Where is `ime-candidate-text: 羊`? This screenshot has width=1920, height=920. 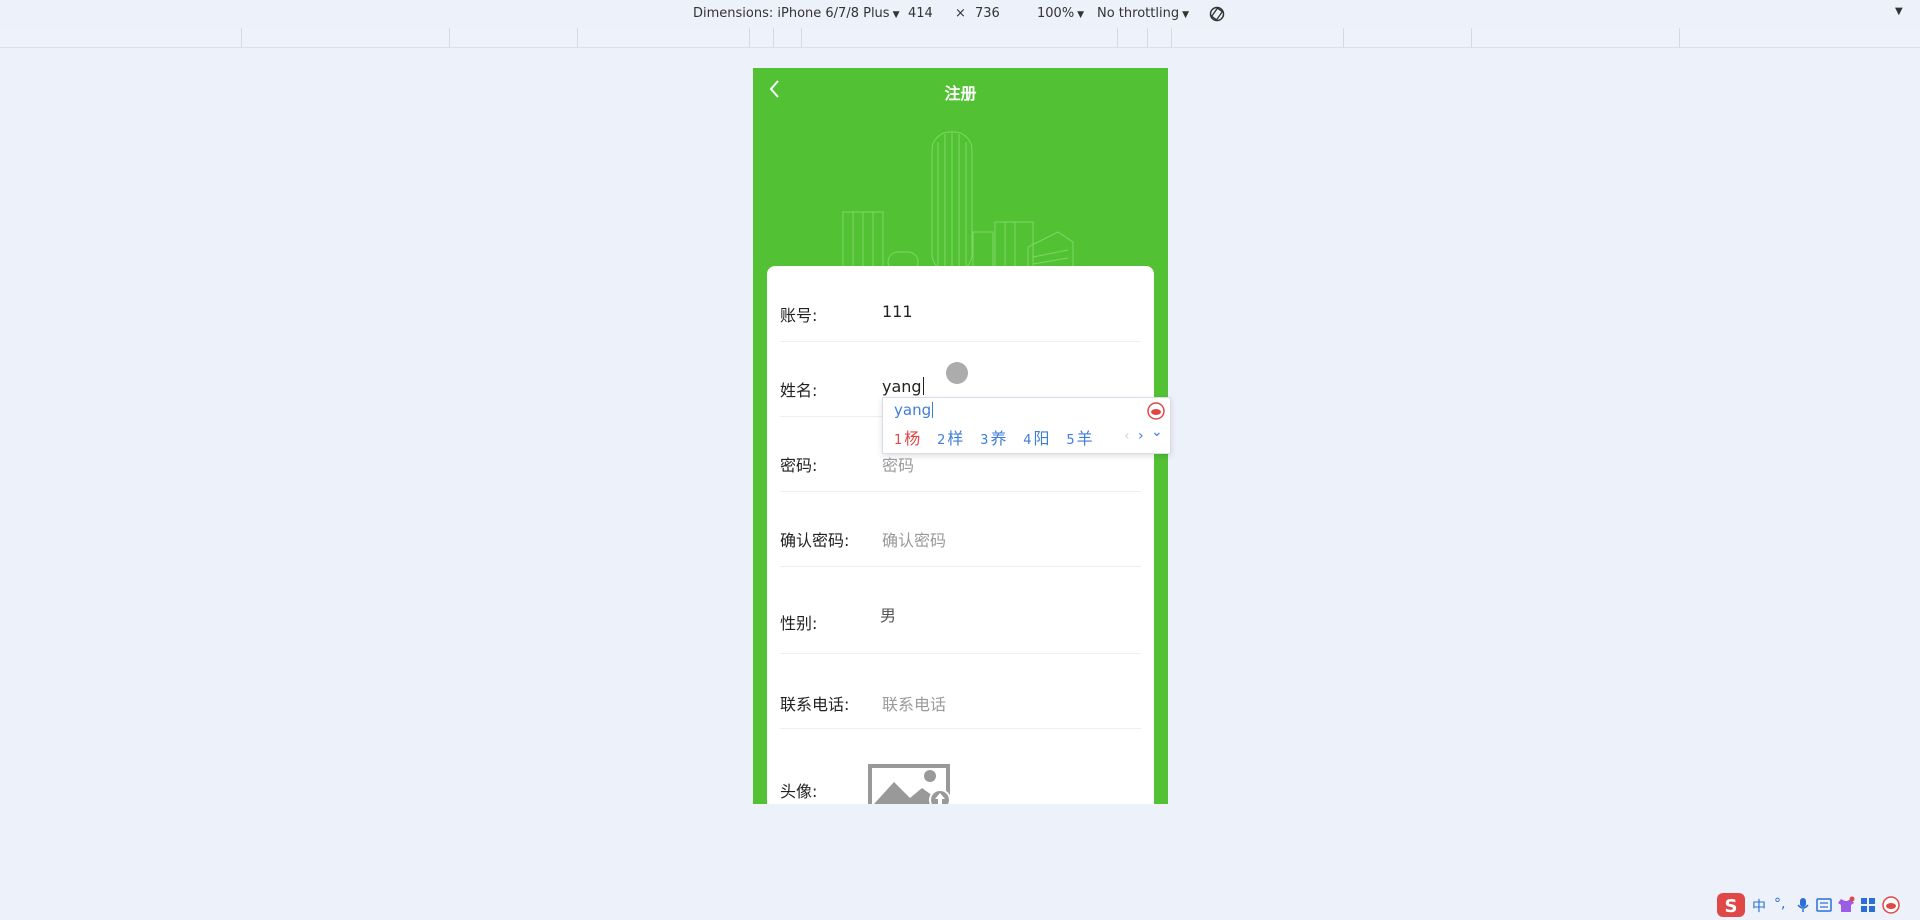
ime-candidate-text: 羊 is located at coordinates (1084, 438).